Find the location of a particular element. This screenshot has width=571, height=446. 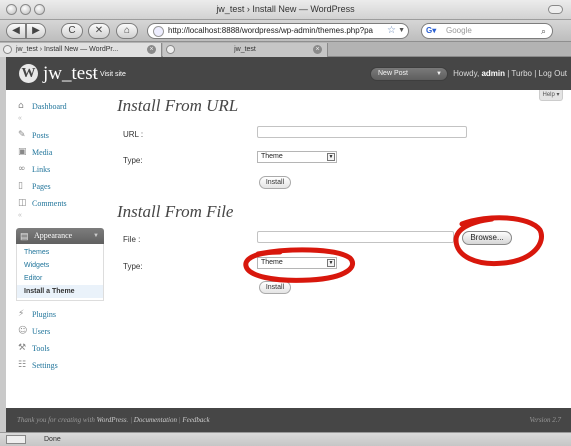

house-icon: ⌂ is located at coordinates (21, 106).